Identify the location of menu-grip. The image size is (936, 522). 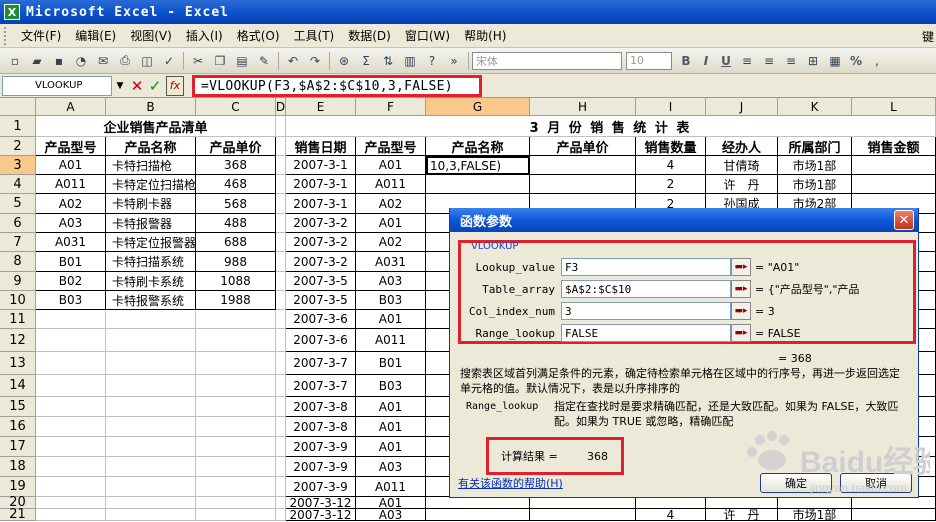
(9, 35).